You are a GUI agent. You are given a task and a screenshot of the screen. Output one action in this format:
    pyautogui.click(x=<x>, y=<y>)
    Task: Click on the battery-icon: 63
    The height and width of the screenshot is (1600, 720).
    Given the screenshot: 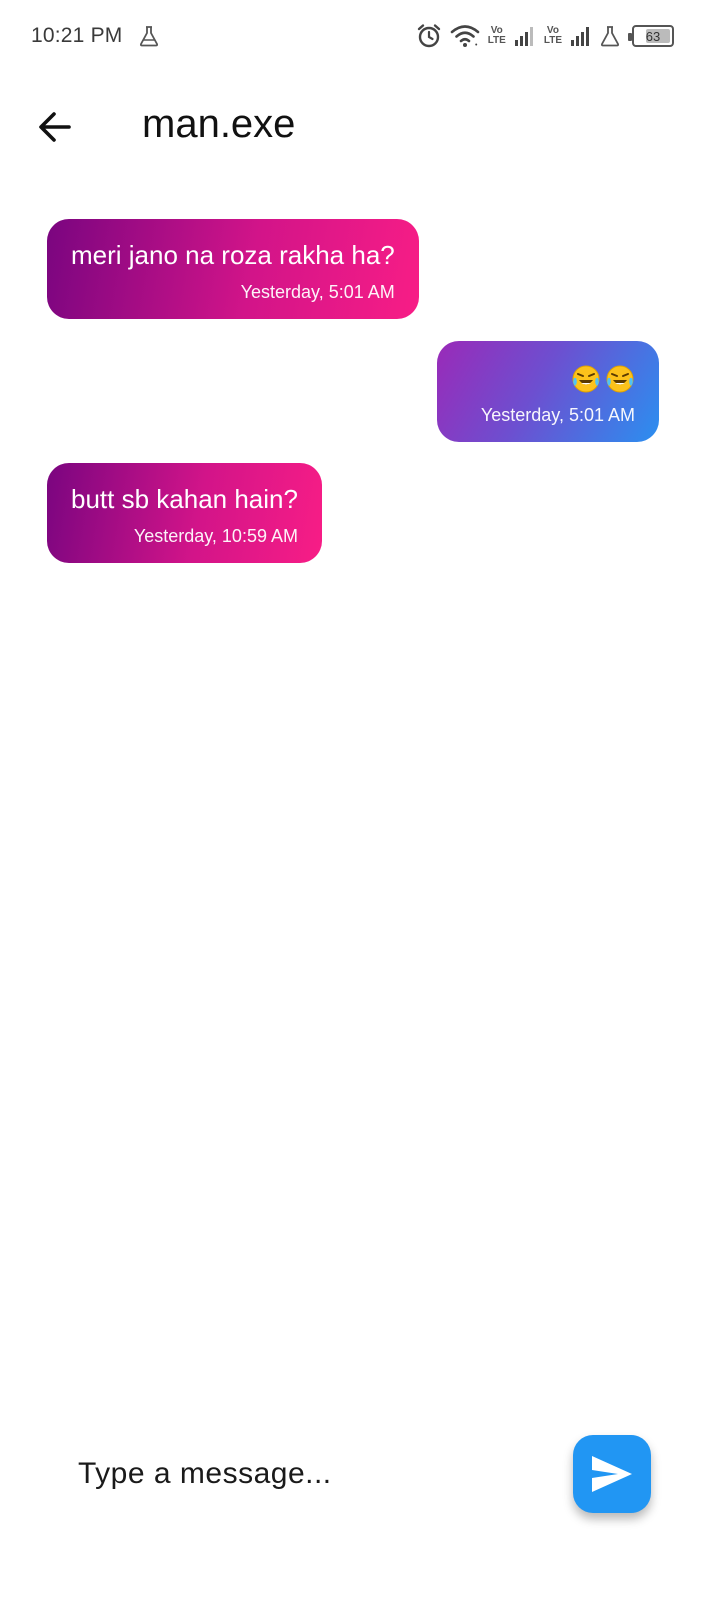 What is the action you would take?
    pyautogui.click(x=651, y=36)
    